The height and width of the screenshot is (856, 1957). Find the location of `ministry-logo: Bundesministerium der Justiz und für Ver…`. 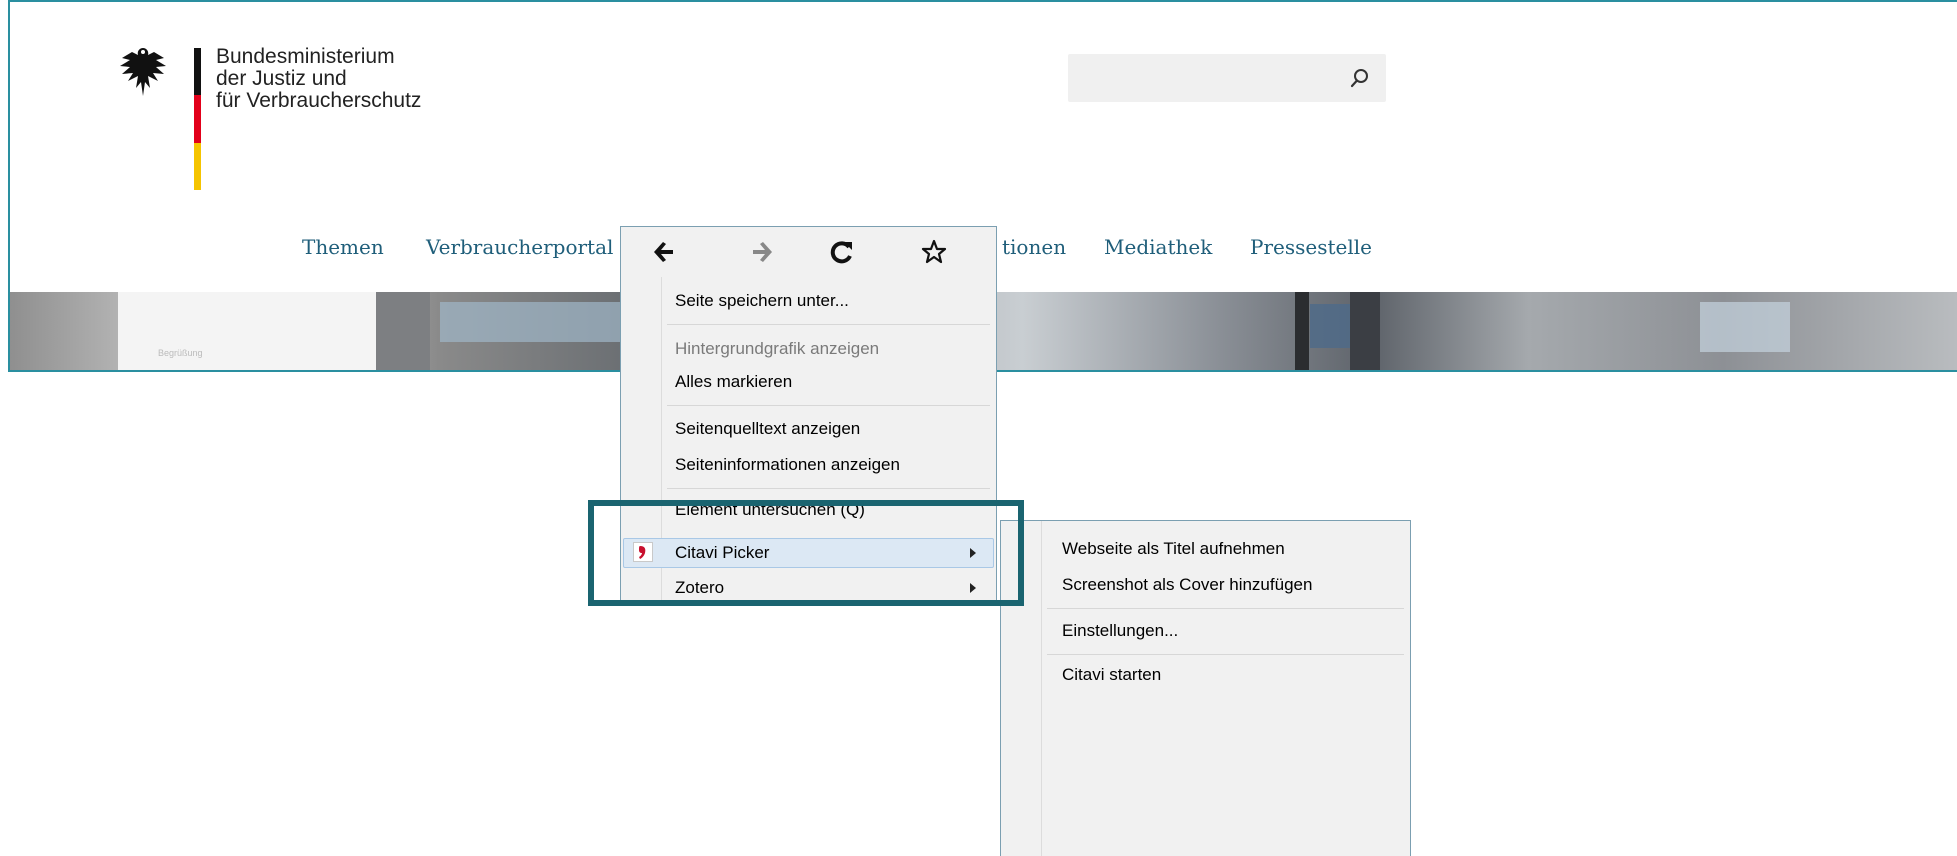

ministry-logo: Bundesministerium der Justiz und für Ver… is located at coordinates (298, 115).